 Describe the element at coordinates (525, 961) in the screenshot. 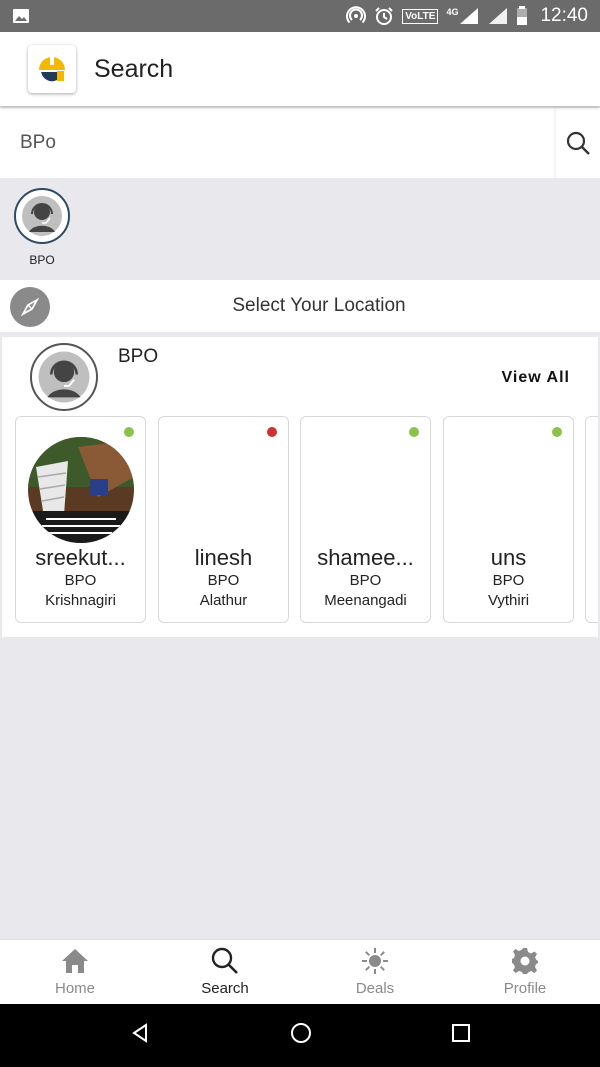

I see `gear-icon` at that location.